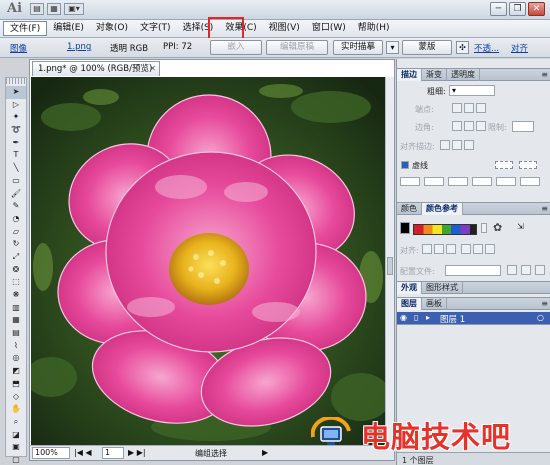  I want to click on color-mode-tool-icon: ▣, so click(16, 447).